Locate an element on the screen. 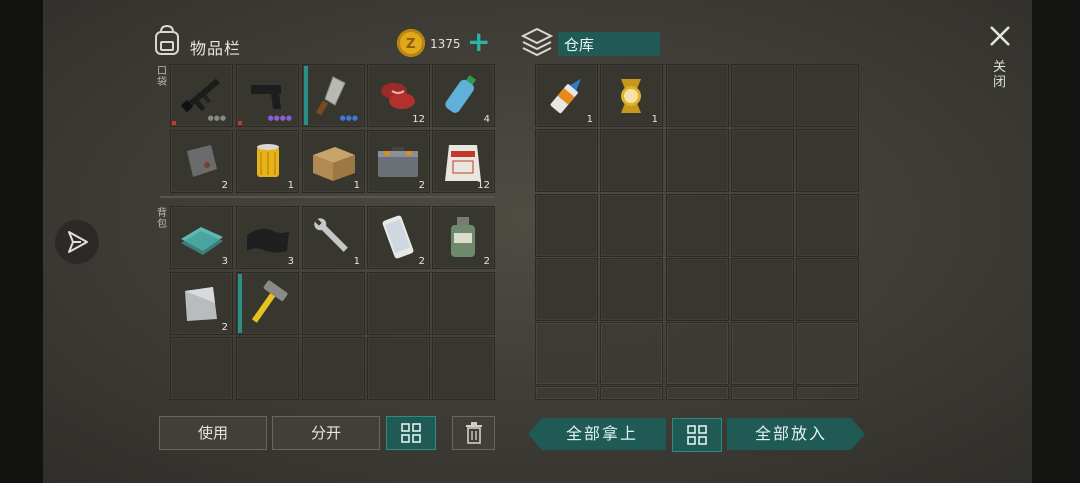 The height and width of the screenshot is (483, 1080). trash-icon is located at coordinates (473, 433).